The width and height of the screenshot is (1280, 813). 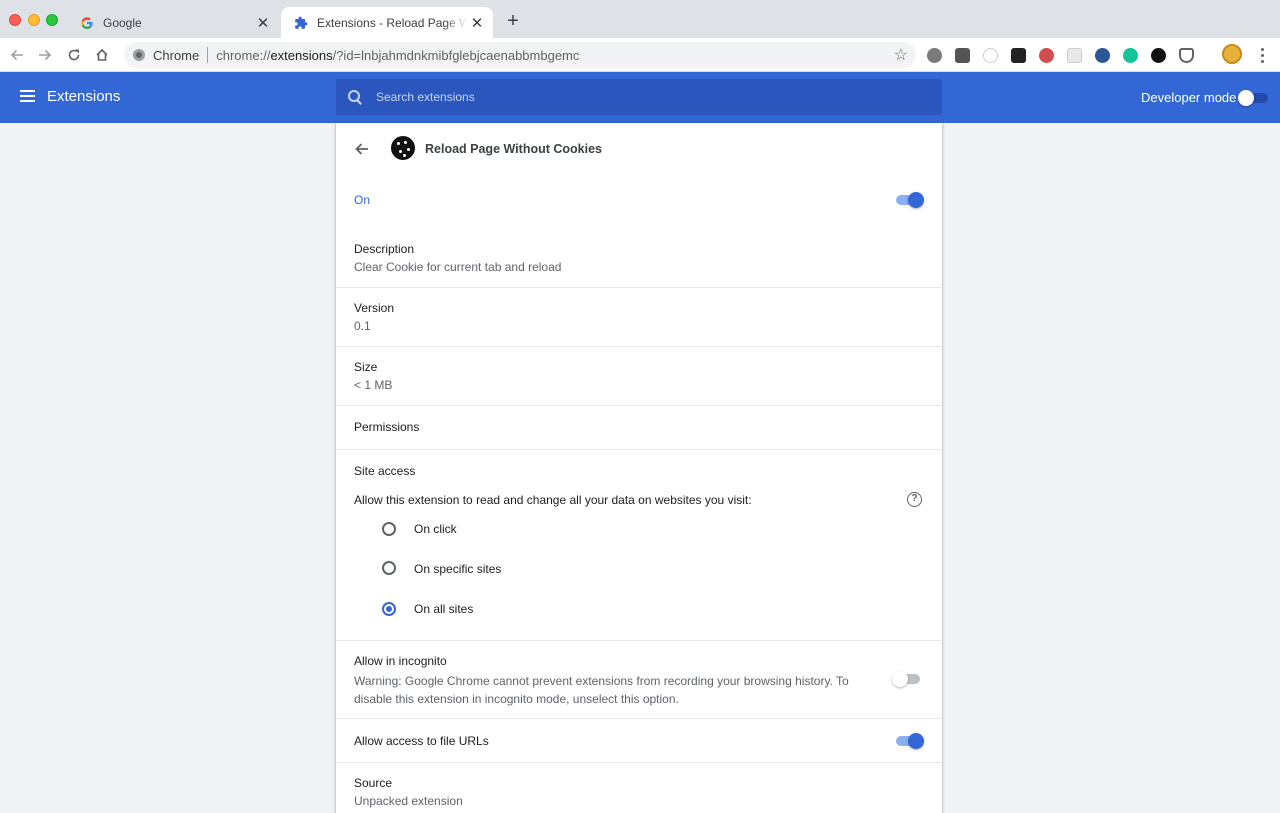 What do you see at coordinates (373, 783) in the screenshot?
I see `source-label: Source` at bounding box center [373, 783].